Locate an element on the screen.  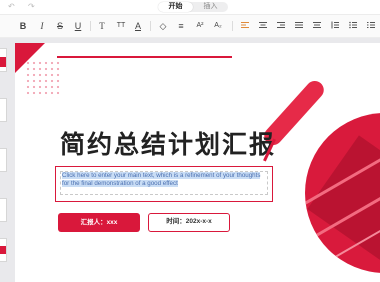
justify-icon is located at coordinates (299, 26).